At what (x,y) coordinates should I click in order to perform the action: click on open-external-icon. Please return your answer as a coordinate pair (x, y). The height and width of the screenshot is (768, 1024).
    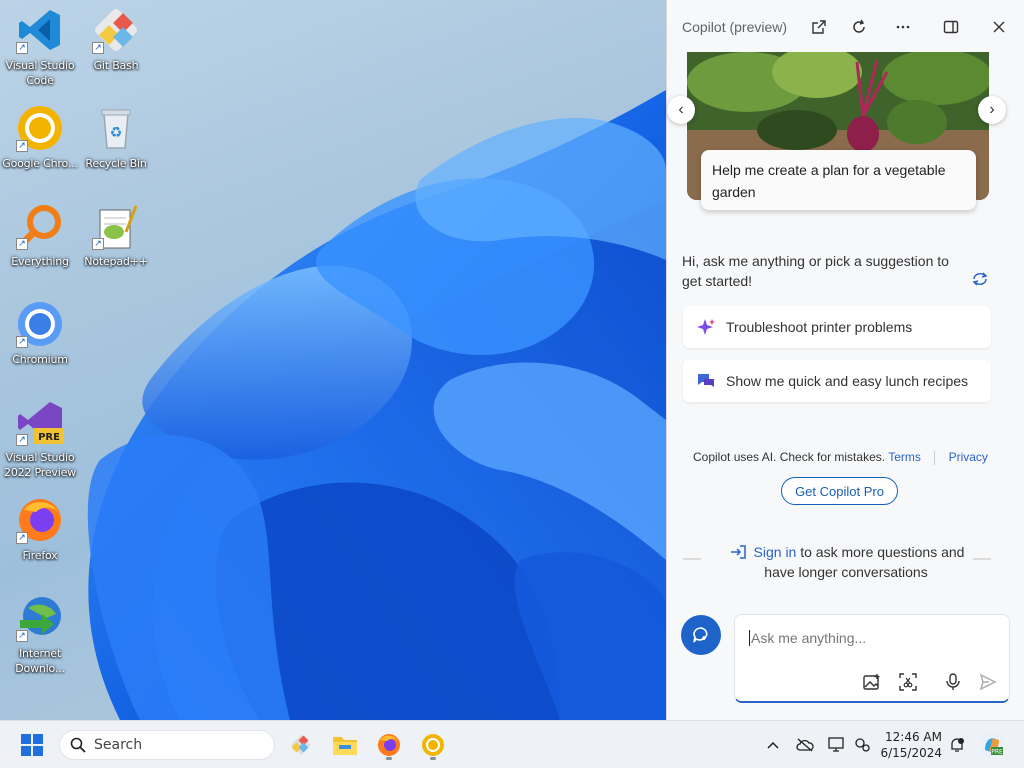
    Looking at the image, I should click on (819, 27).